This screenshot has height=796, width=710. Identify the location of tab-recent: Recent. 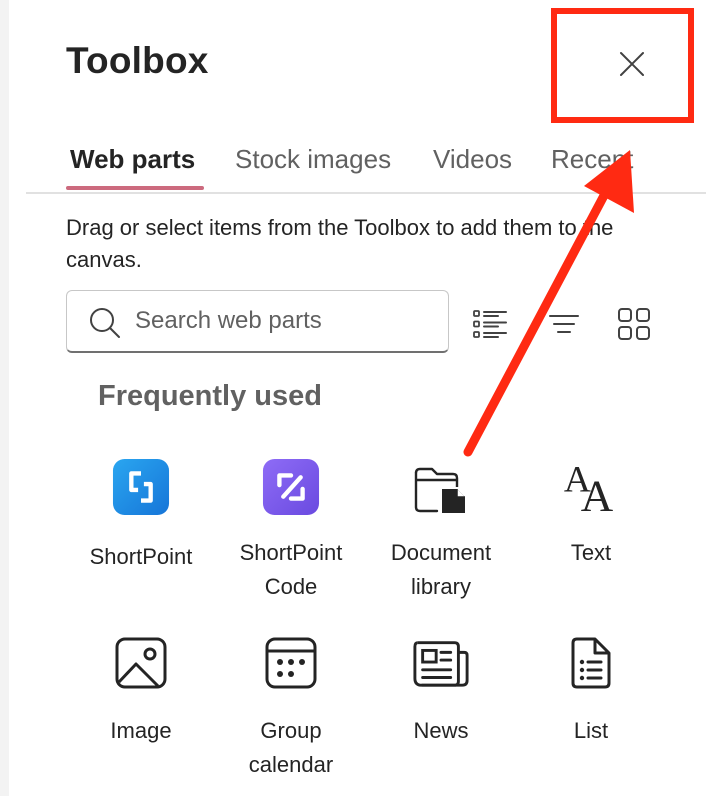
(592, 159).